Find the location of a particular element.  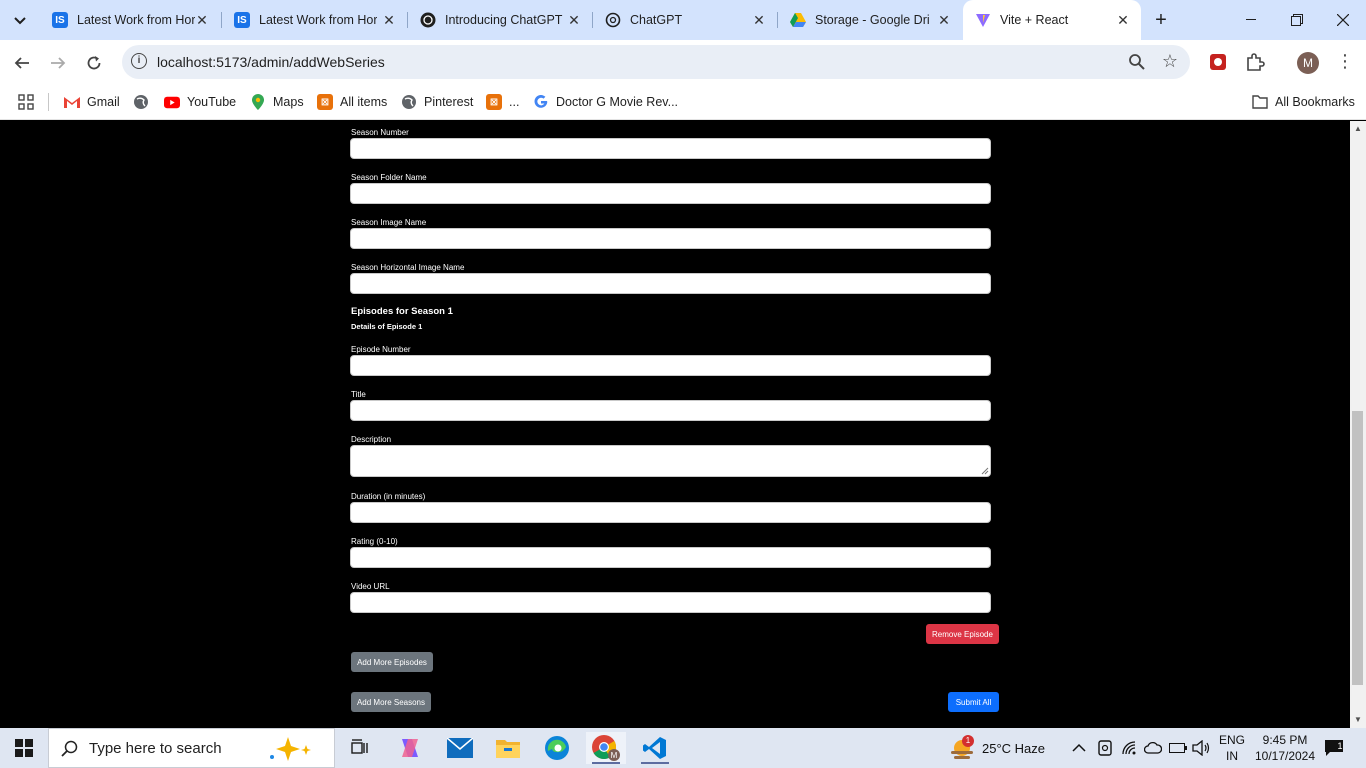

scroll-down-arrow-icon: ▼ is located at coordinates (1358, 720).